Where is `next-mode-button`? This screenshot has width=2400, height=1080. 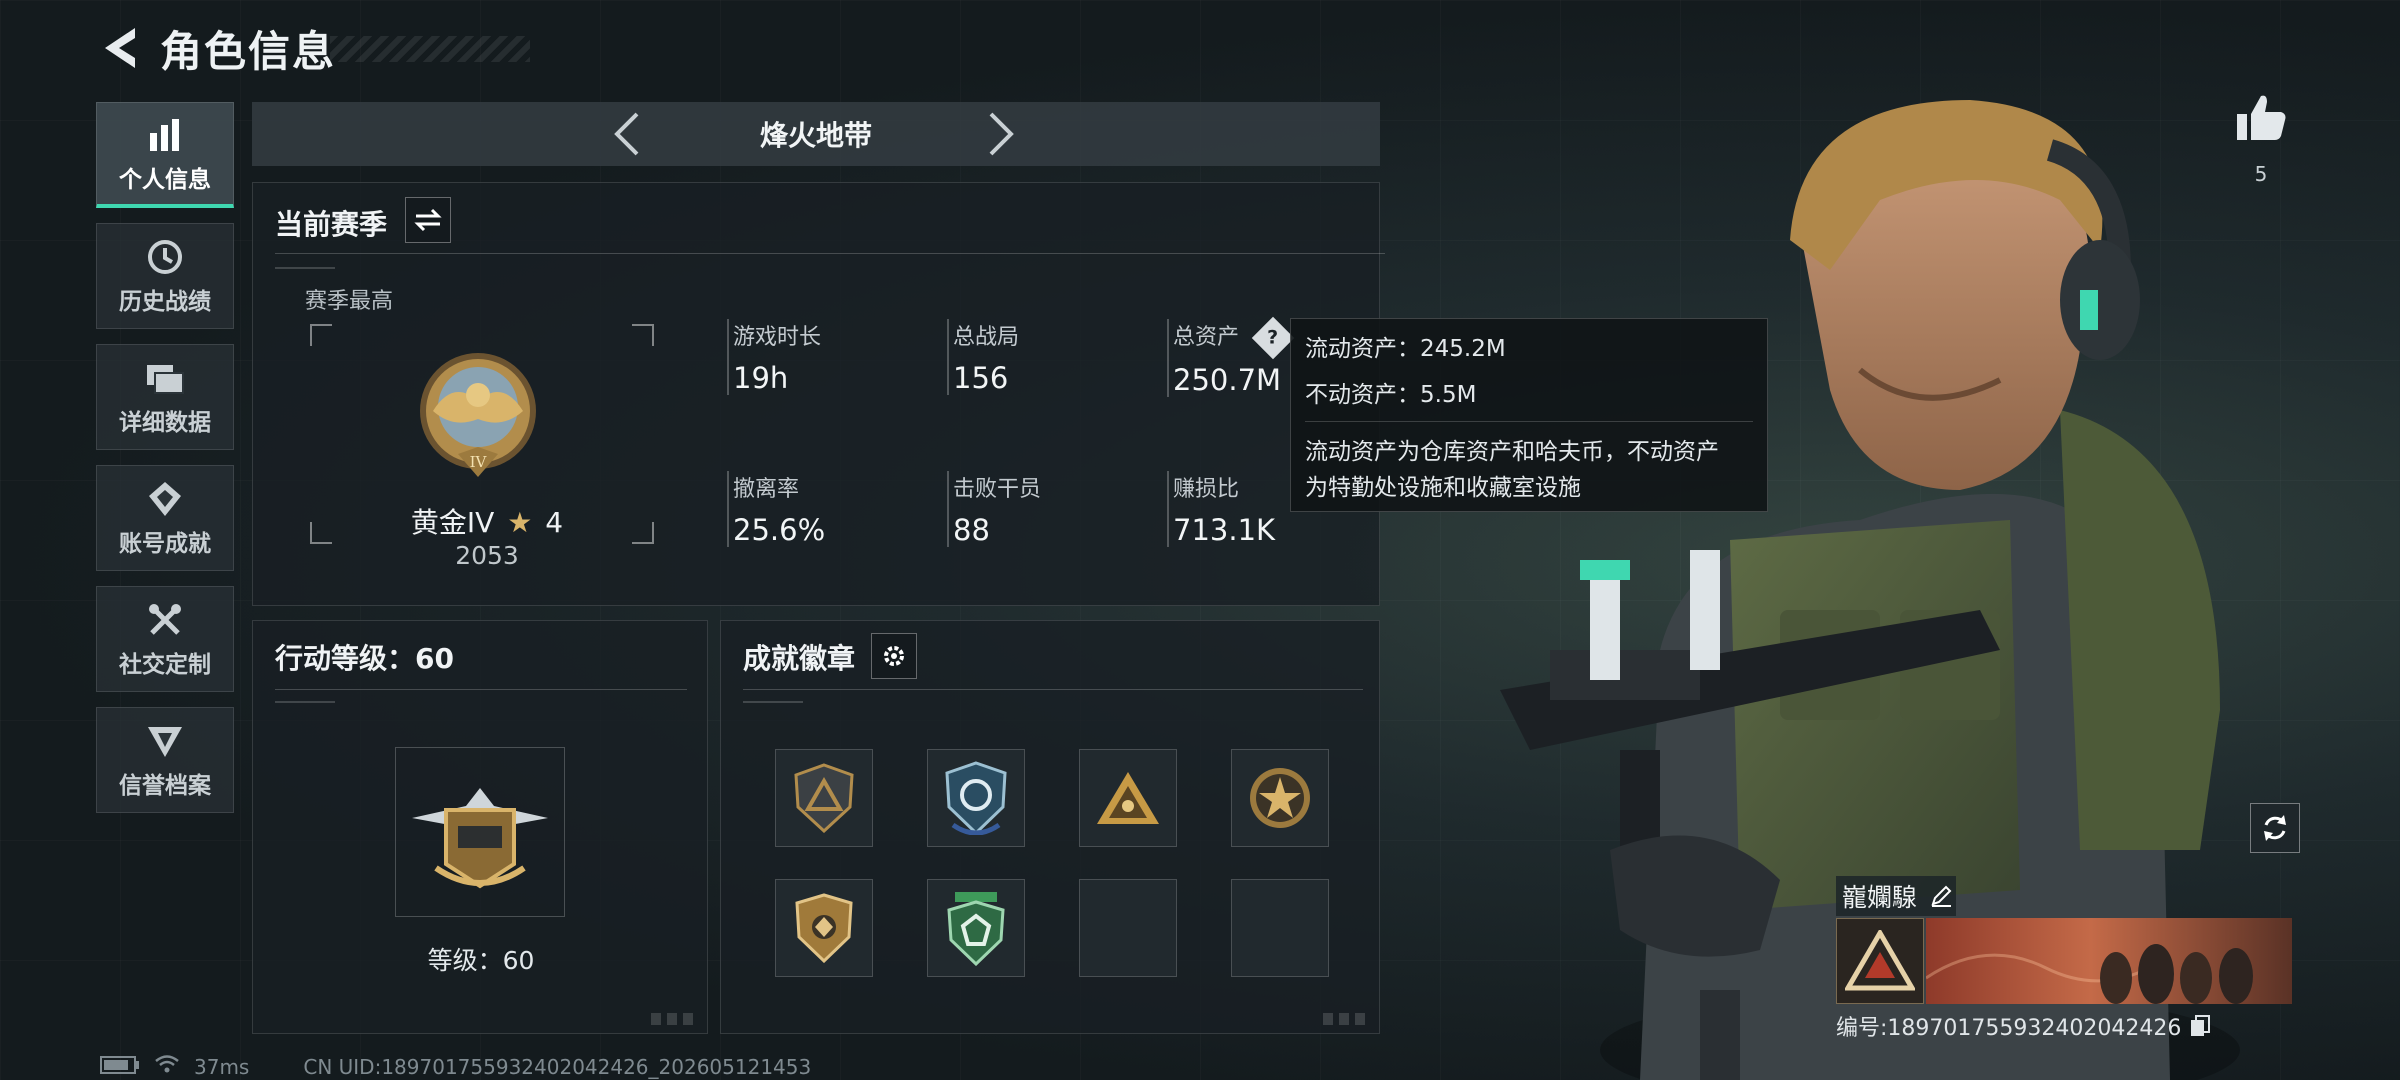
next-mode-button is located at coordinates (1001, 134).